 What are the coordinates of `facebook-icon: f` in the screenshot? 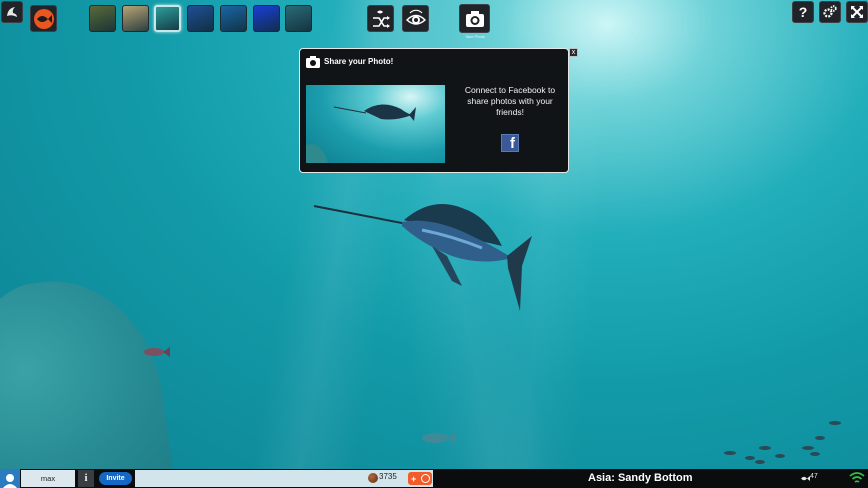 It's located at (512, 143).